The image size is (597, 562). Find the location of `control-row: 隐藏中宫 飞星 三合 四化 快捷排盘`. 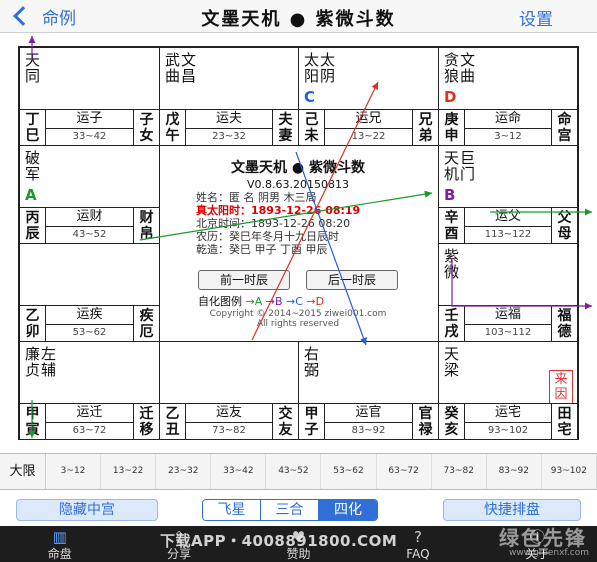

control-row: 隐藏中宫 飞星 三合 四化 快捷排盘 is located at coordinates (298, 509).